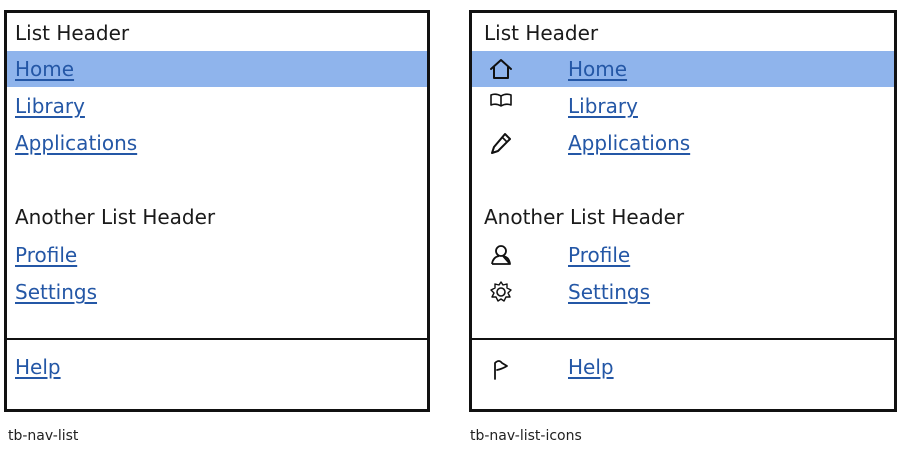 The image size is (897, 458). I want to click on component-caption: tb-nav-list, so click(43, 436).